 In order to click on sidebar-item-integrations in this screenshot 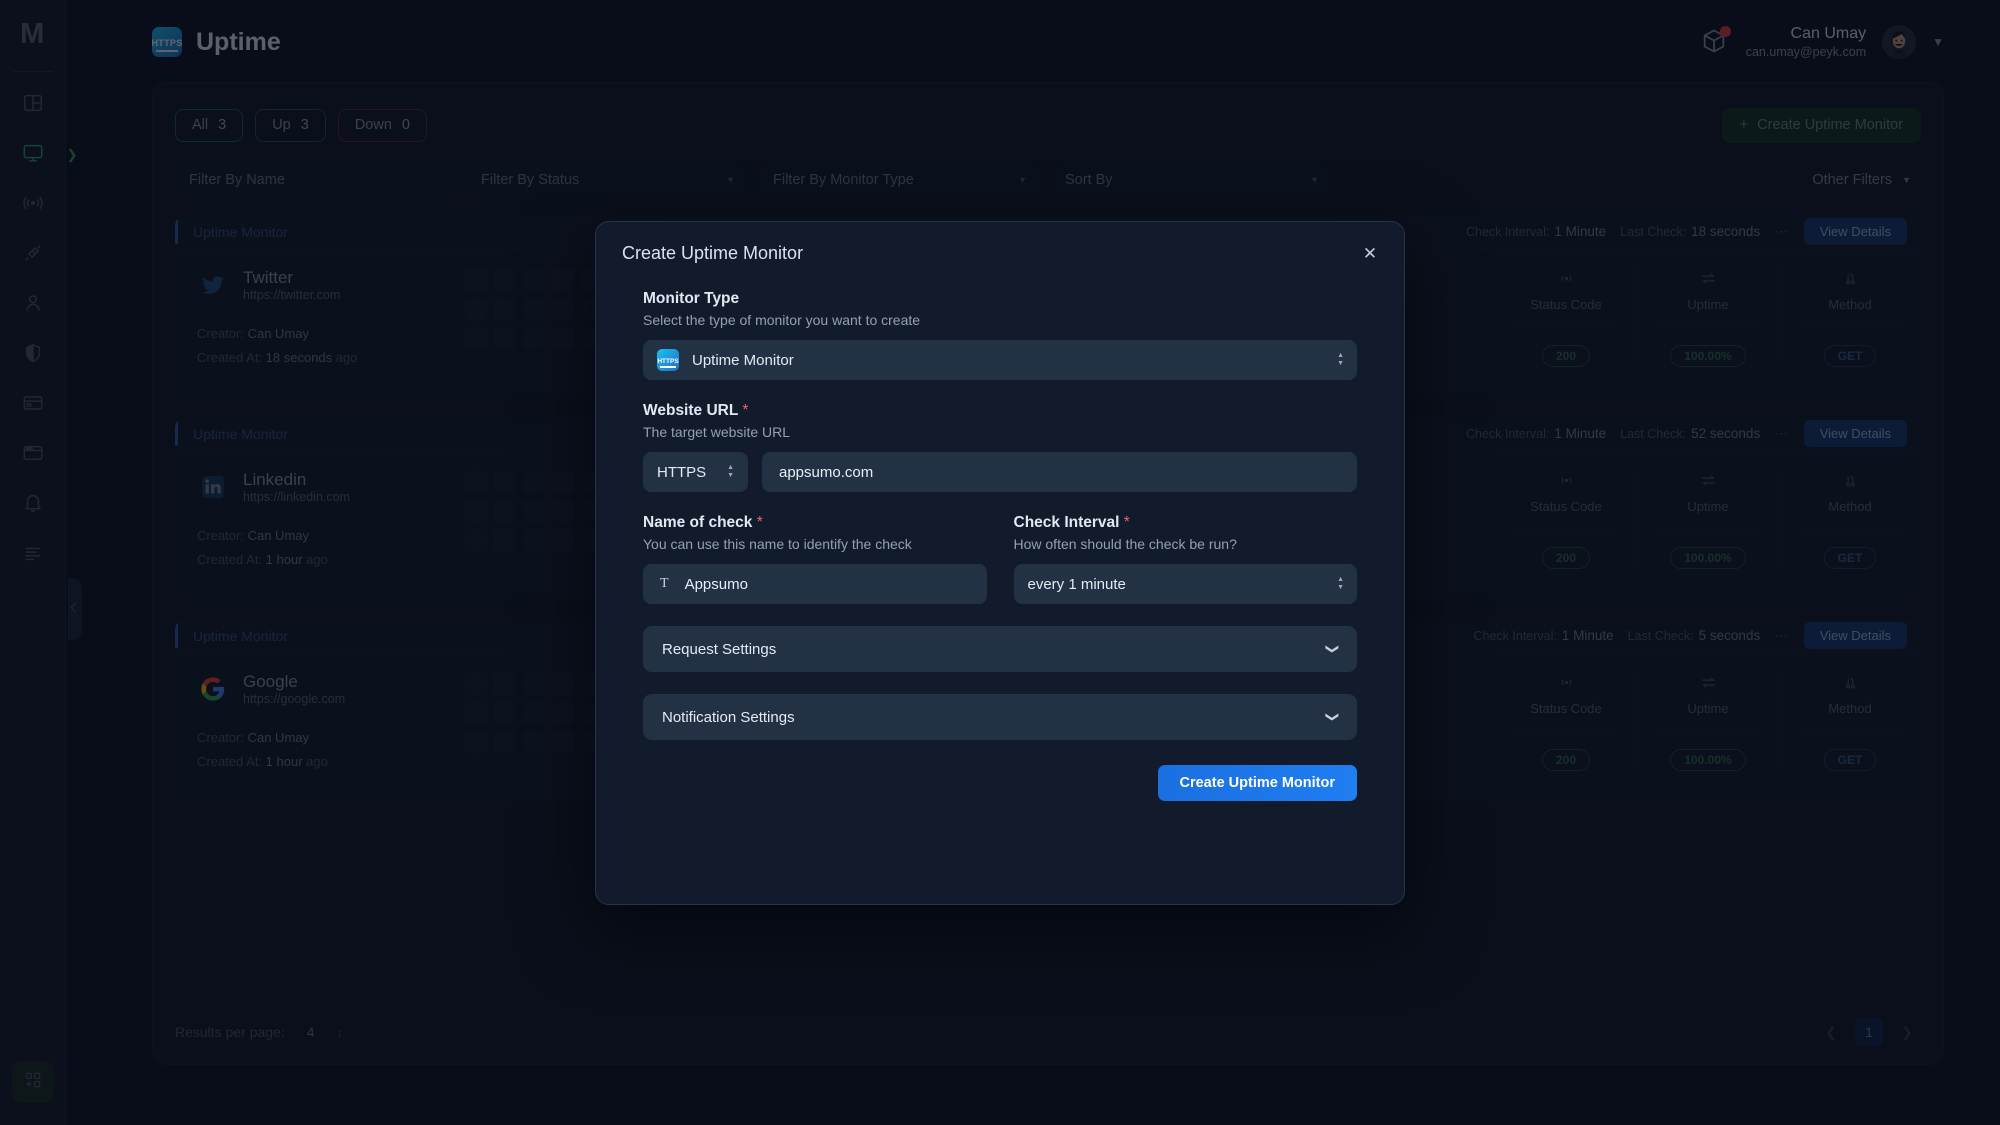, I will do `click(33, 255)`.